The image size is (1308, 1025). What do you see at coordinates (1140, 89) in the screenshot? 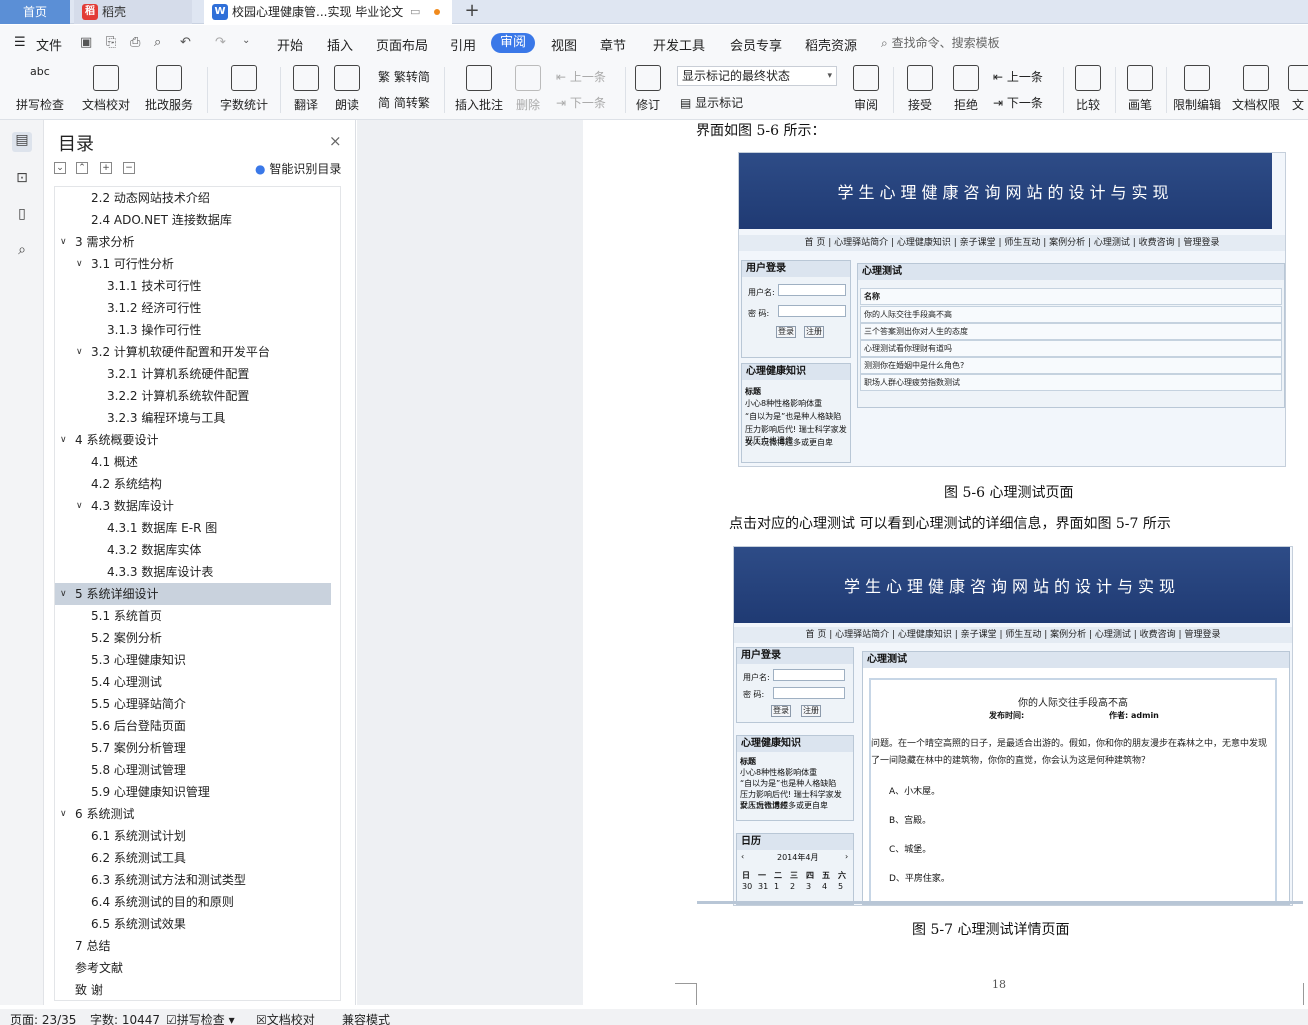
I see `pen-button: 画笔` at bounding box center [1140, 89].